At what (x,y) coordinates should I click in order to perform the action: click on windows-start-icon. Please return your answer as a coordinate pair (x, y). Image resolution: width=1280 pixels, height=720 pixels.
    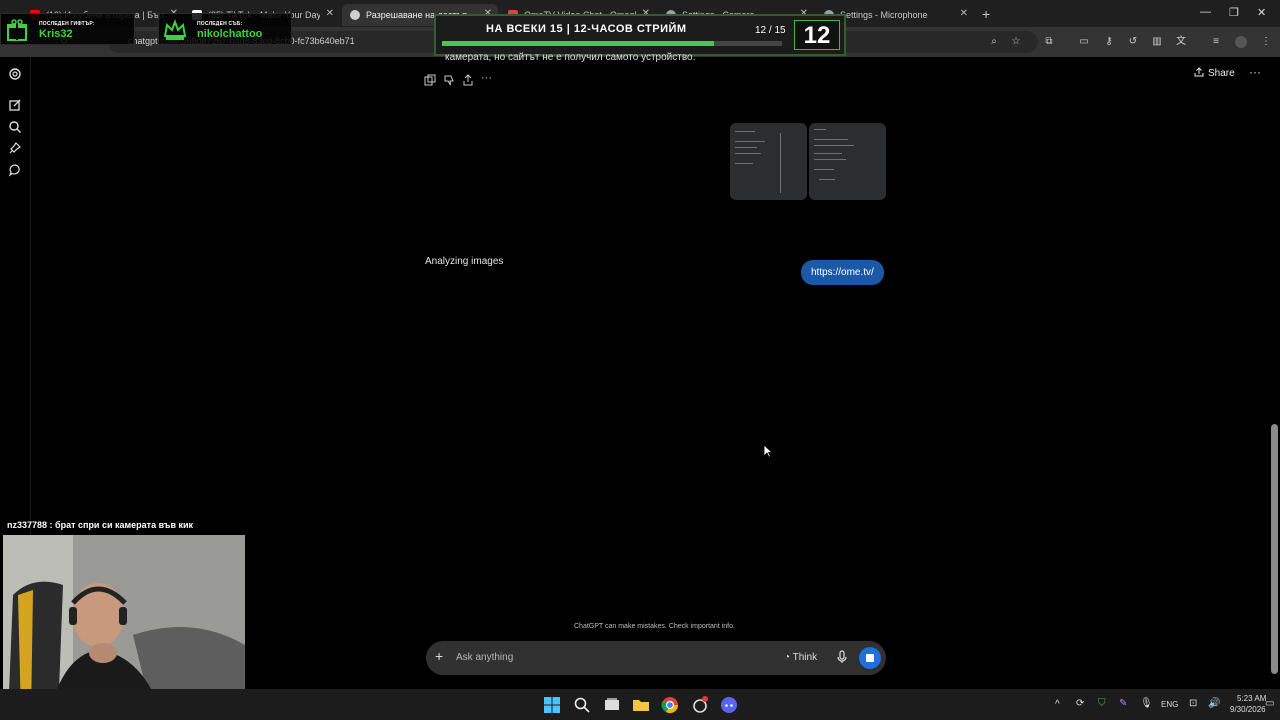
    Looking at the image, I should click on (552, 705).